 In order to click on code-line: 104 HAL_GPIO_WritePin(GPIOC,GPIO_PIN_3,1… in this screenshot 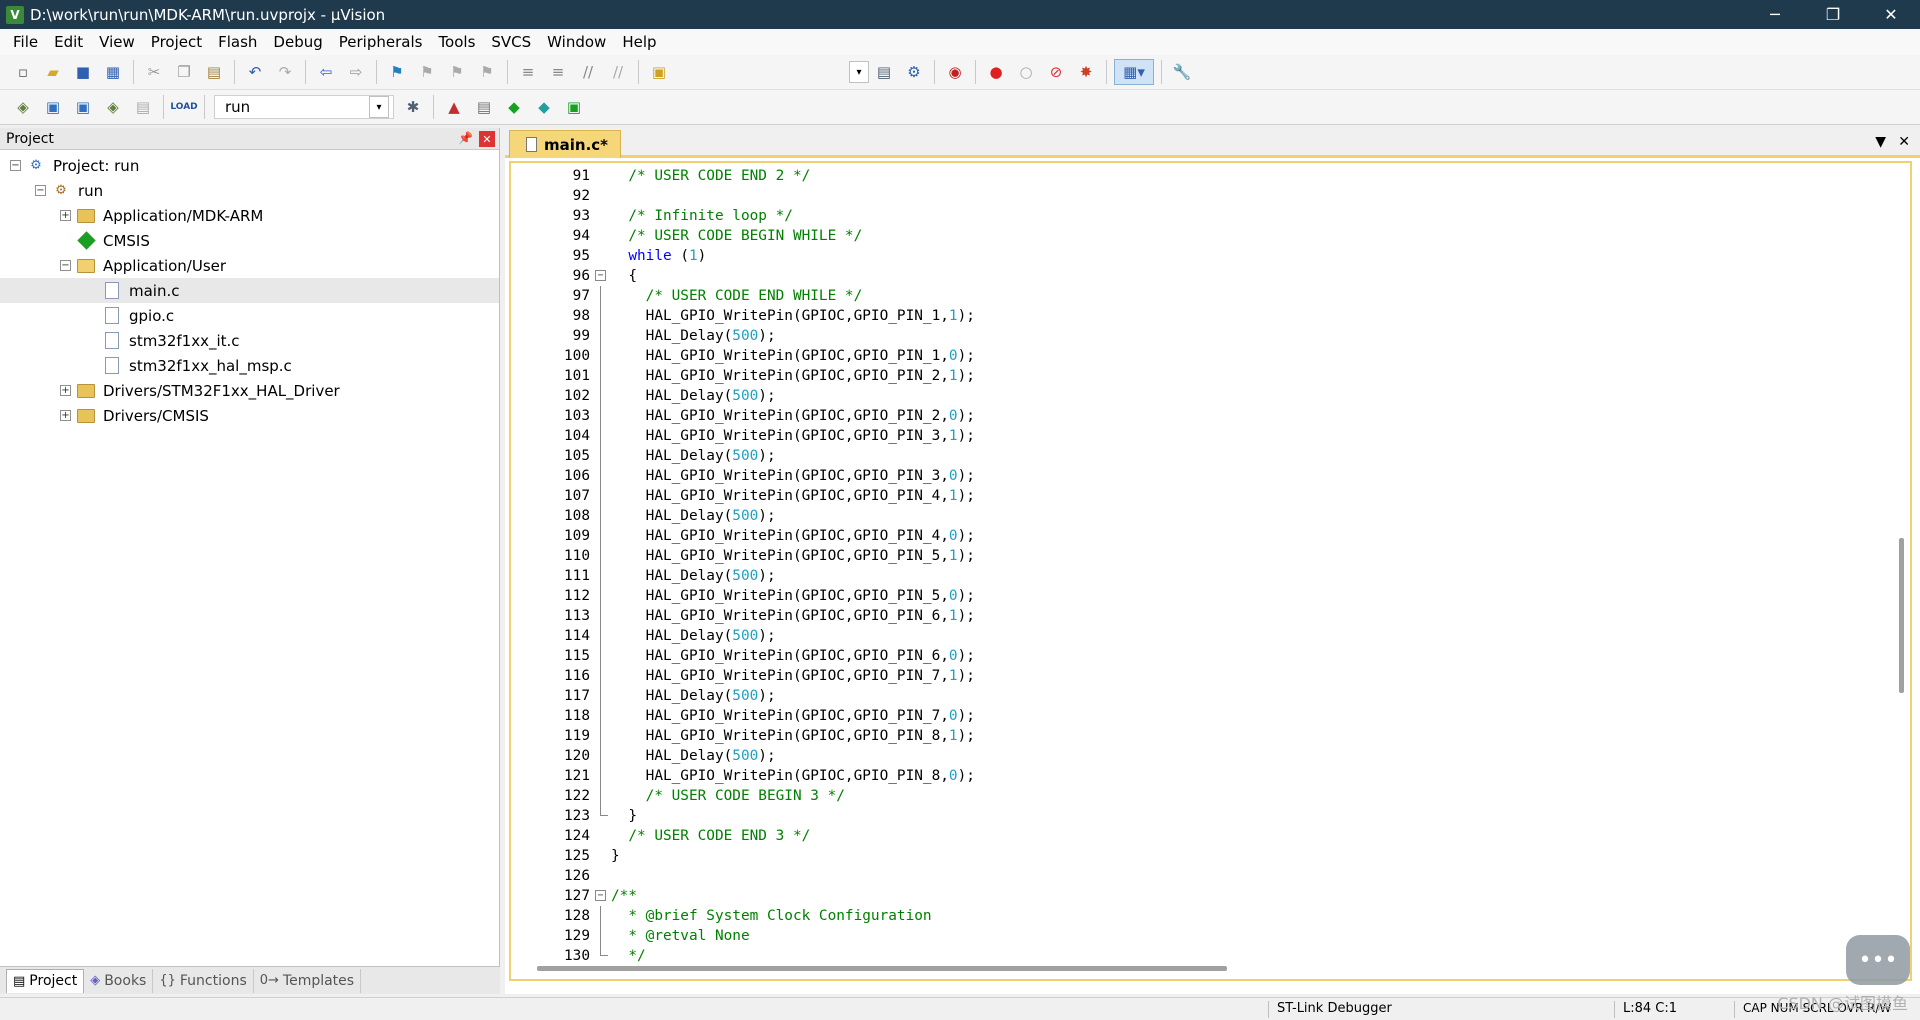, I will do `click(1210, 436)`.